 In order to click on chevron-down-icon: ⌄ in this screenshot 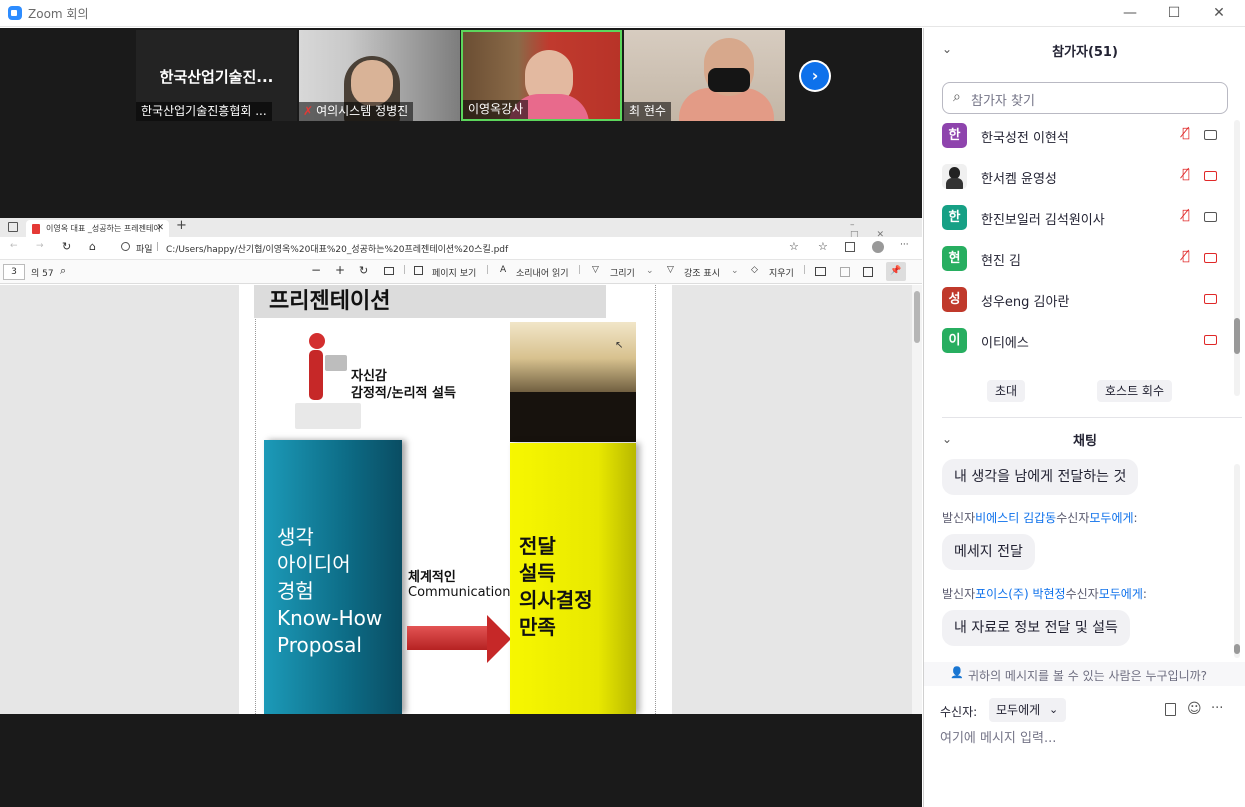, I will do `click(1053, 709)`.